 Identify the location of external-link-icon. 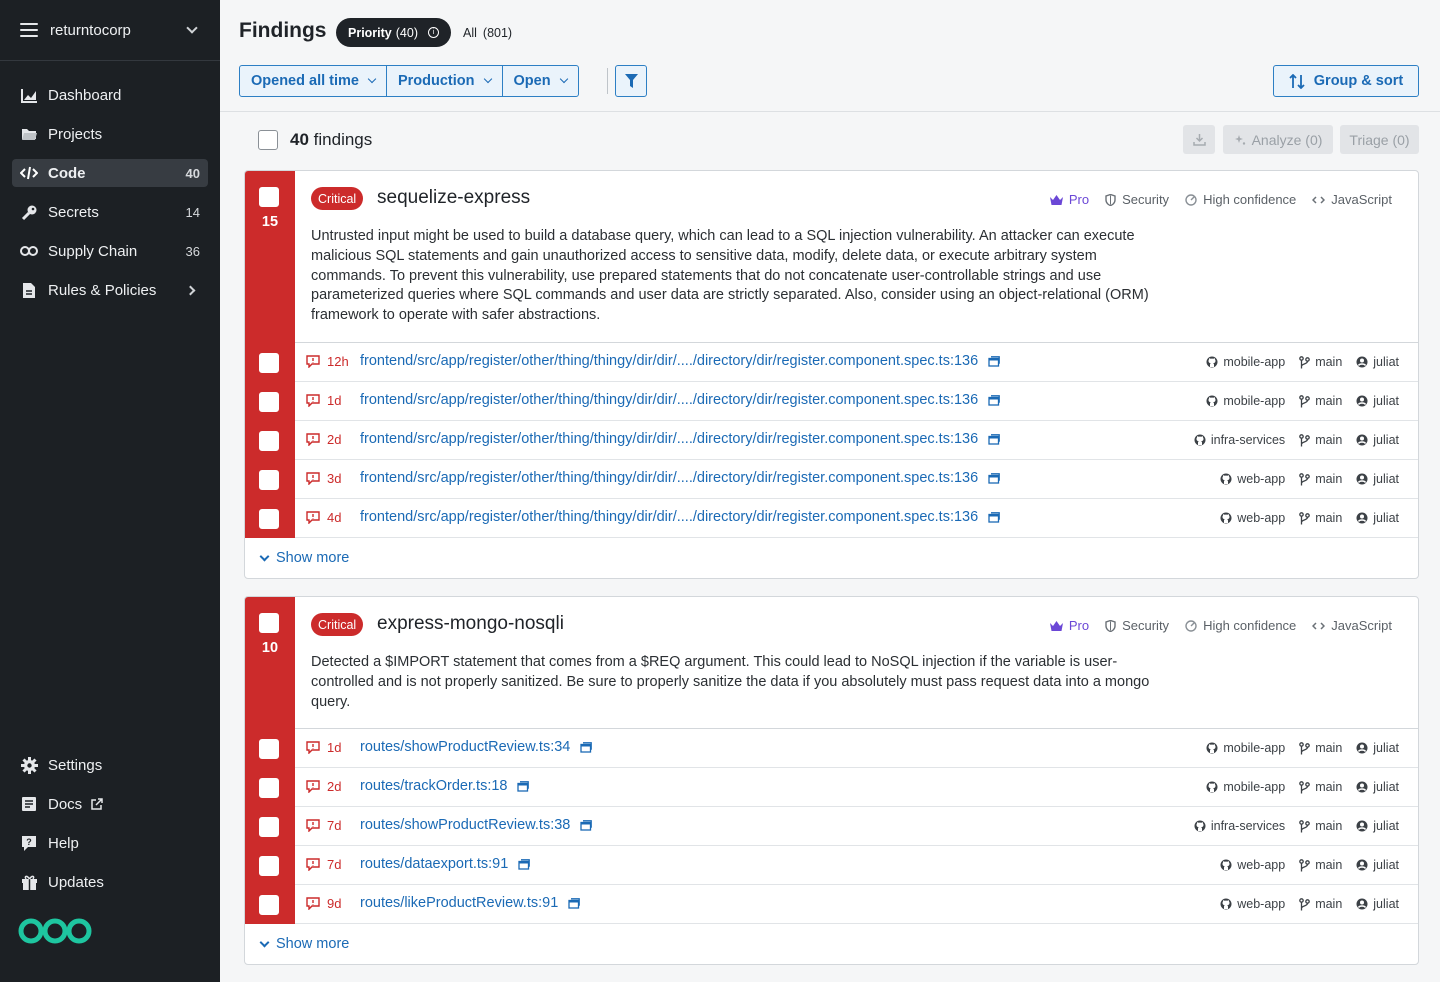
(97, 804).